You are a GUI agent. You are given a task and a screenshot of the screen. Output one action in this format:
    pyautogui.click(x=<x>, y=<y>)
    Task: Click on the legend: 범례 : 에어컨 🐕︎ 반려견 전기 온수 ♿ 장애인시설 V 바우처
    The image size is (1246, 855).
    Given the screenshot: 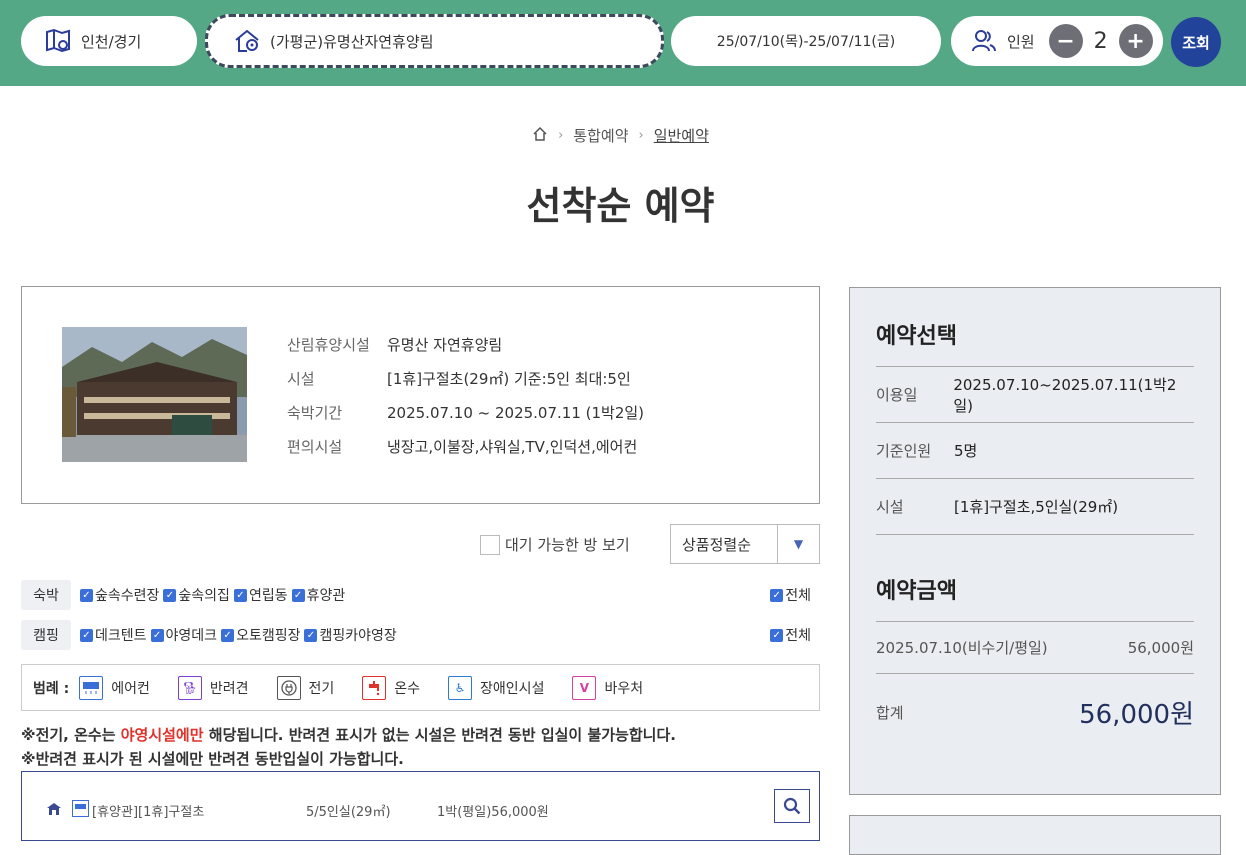 What is the action you would take?
    pyautogui.click(x=420, y=687)
    